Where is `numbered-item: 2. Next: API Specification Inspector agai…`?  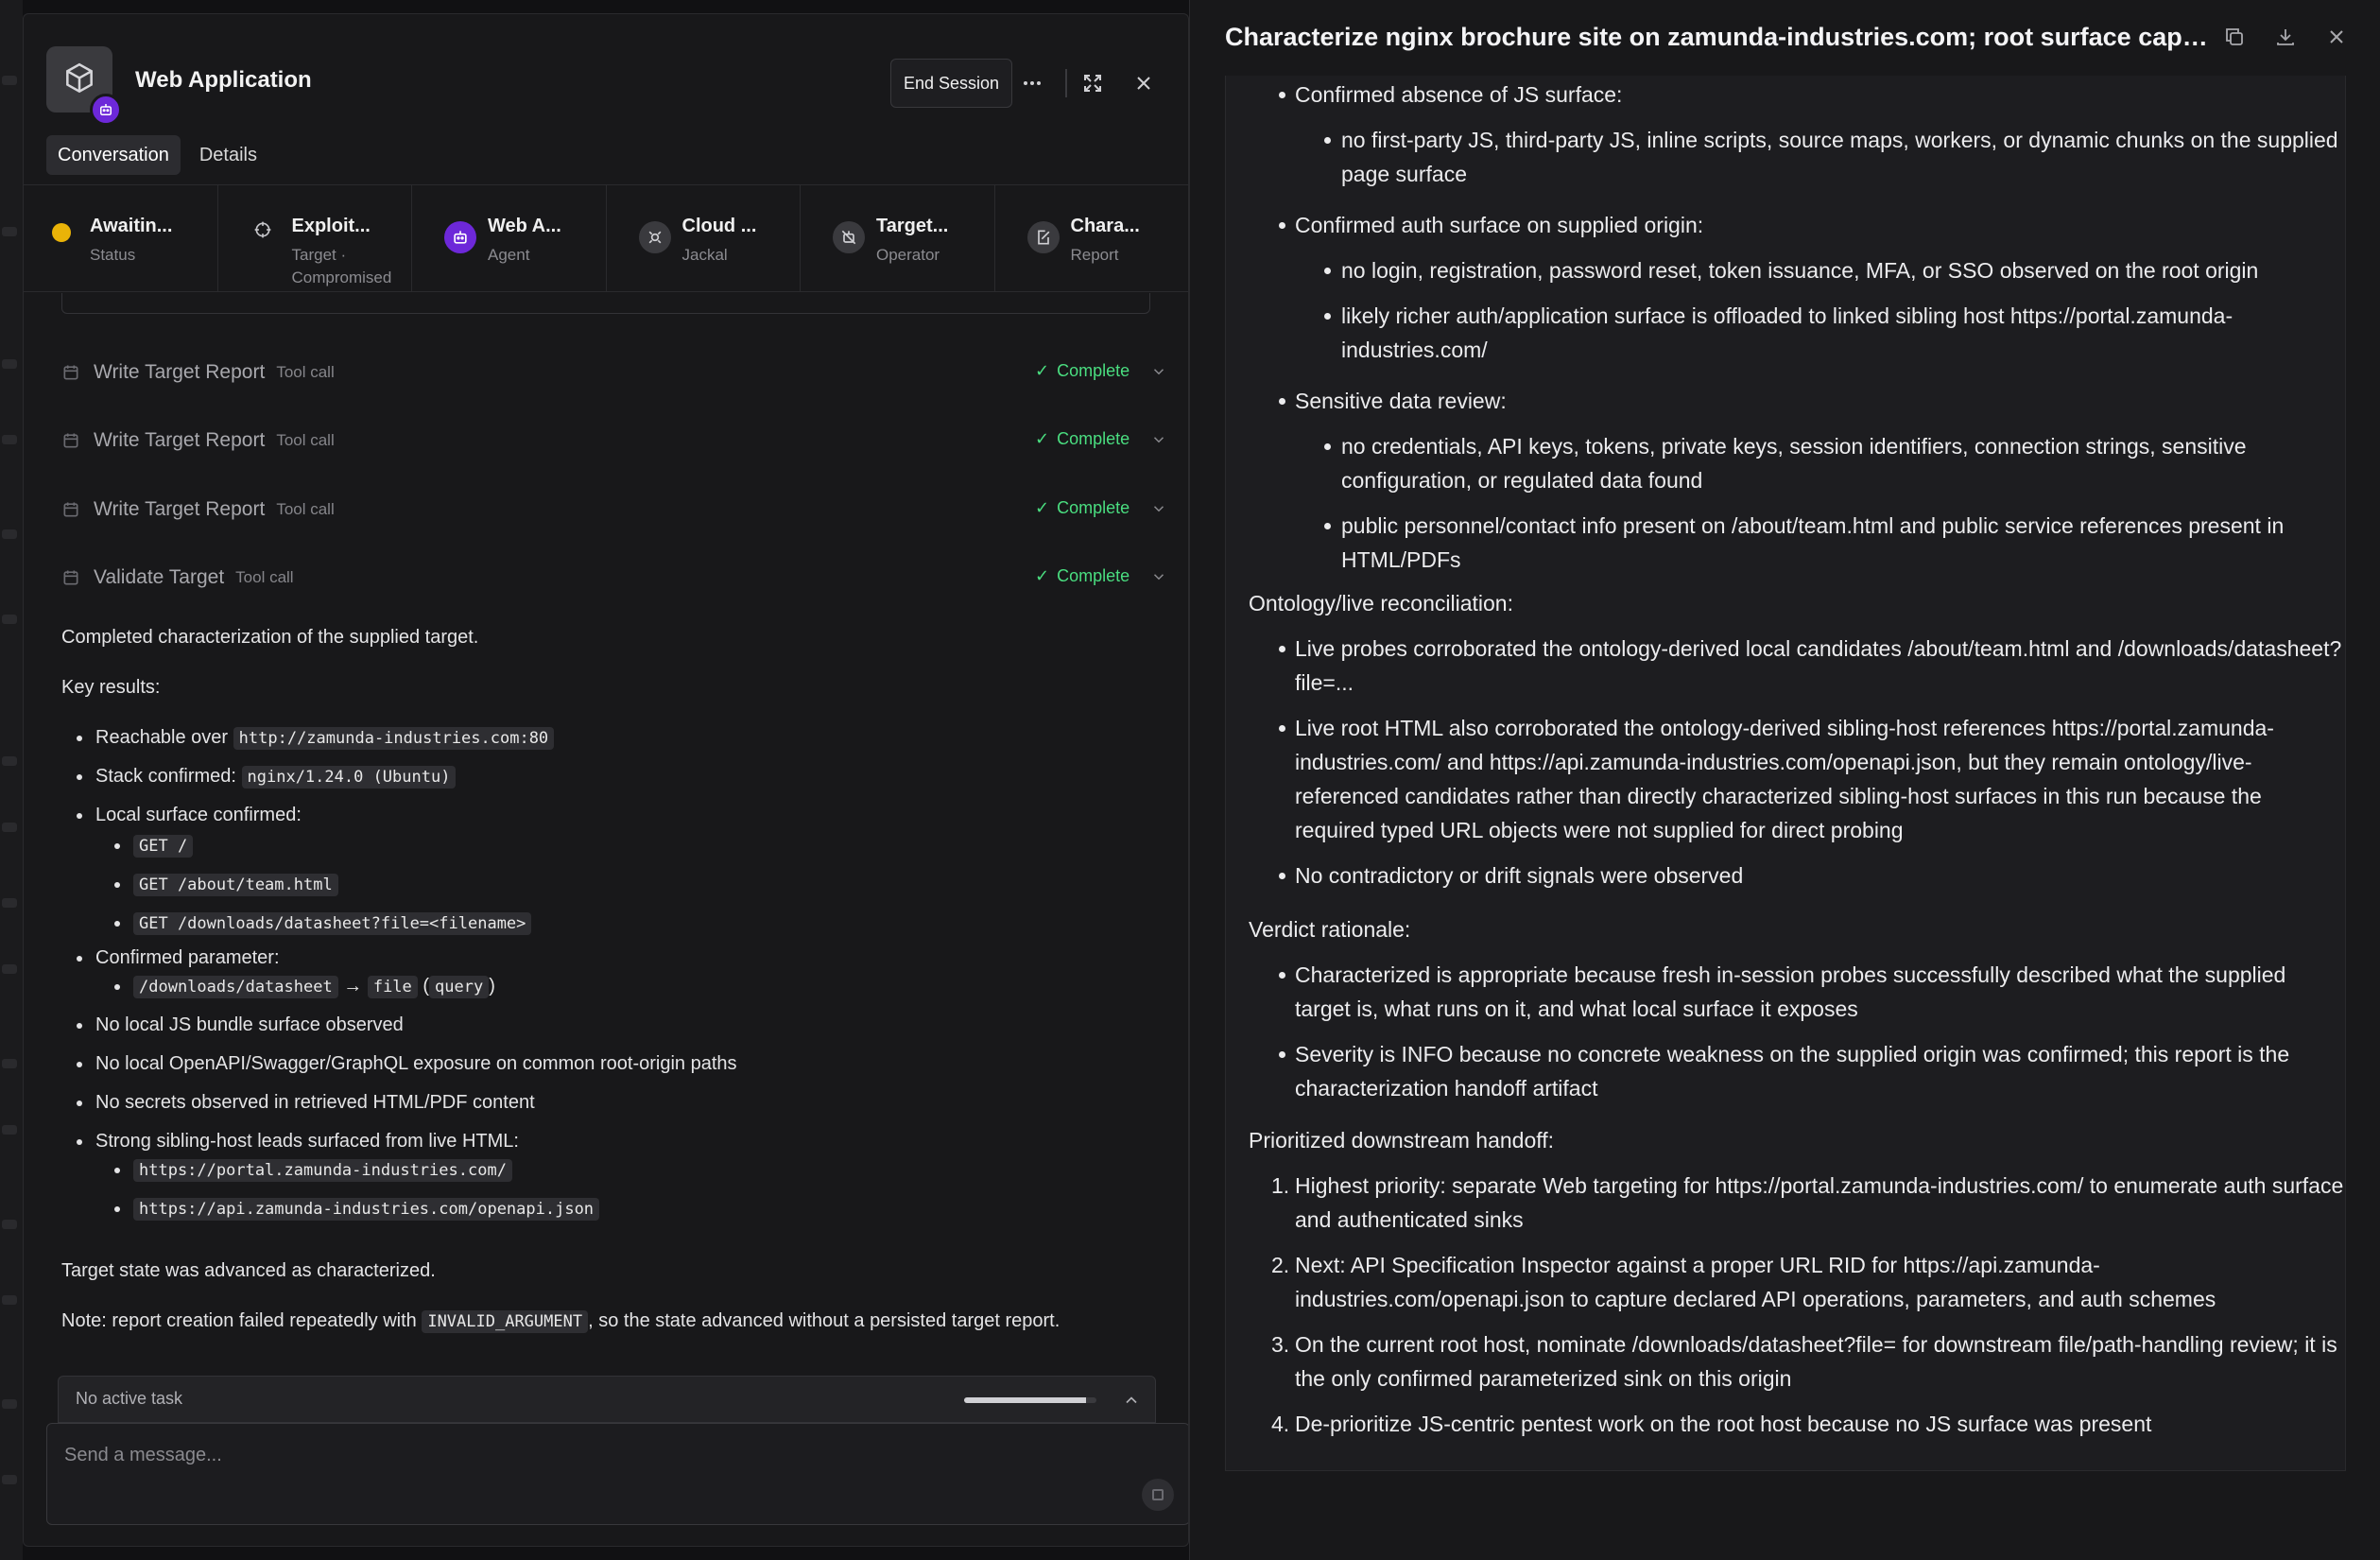 numbered-item: 2. Next: API Specification Inspector agai… is located at coordinates (1743, 1282).